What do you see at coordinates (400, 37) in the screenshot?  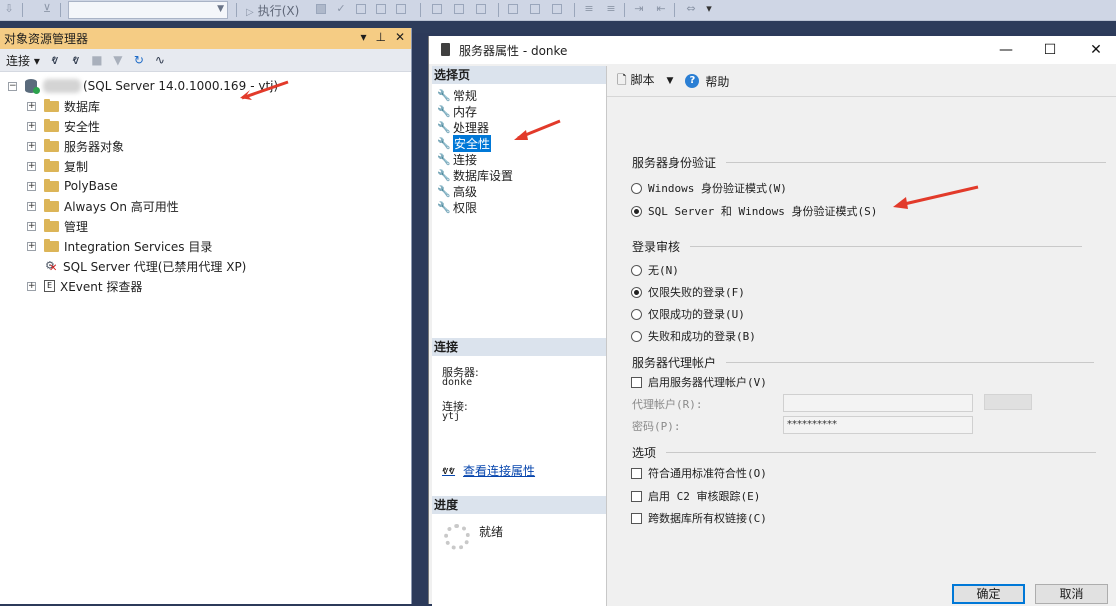 I see `close-icon: ✕` at bounding box center [400, 37].